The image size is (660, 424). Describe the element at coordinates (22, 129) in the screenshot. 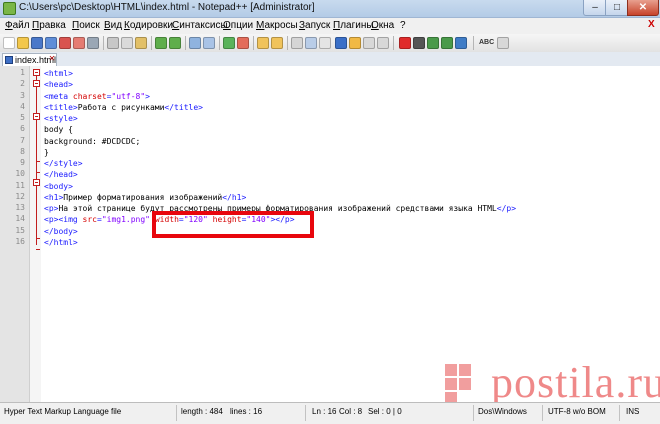

I see `line-number: 6` at that location.